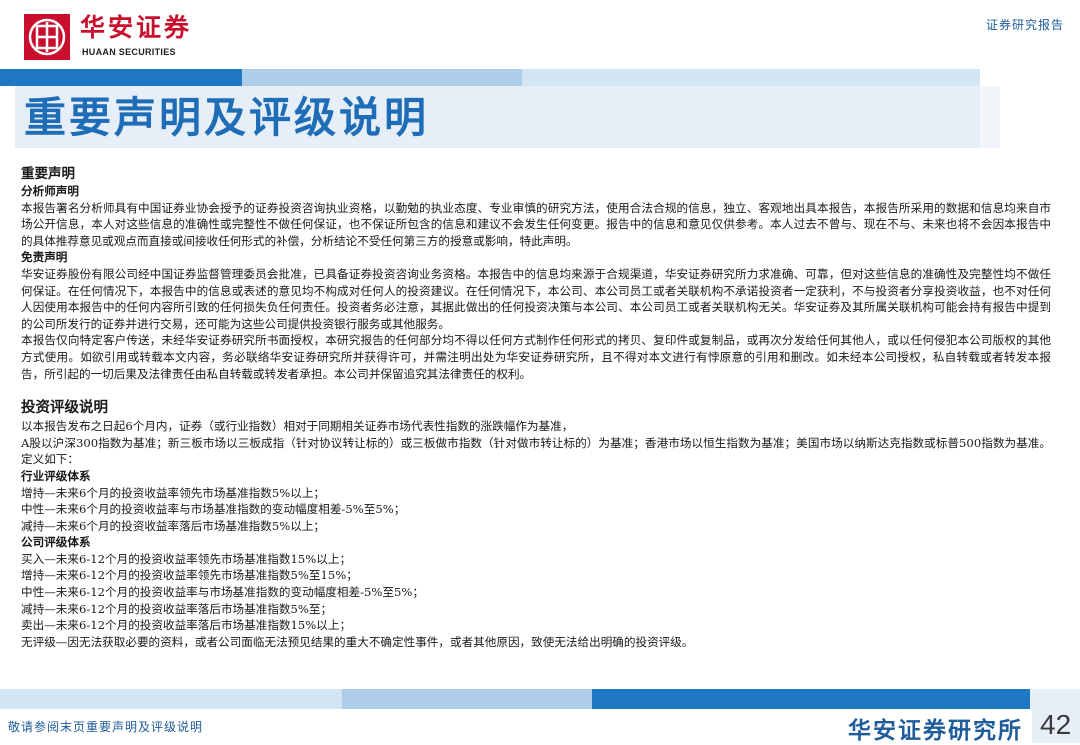 The height and width of the screenshot is (745, 1080). I want to click on list-item: 增持—未来6个月的投资收益率领先市场基准指数5%以上；, so click(173, 492).